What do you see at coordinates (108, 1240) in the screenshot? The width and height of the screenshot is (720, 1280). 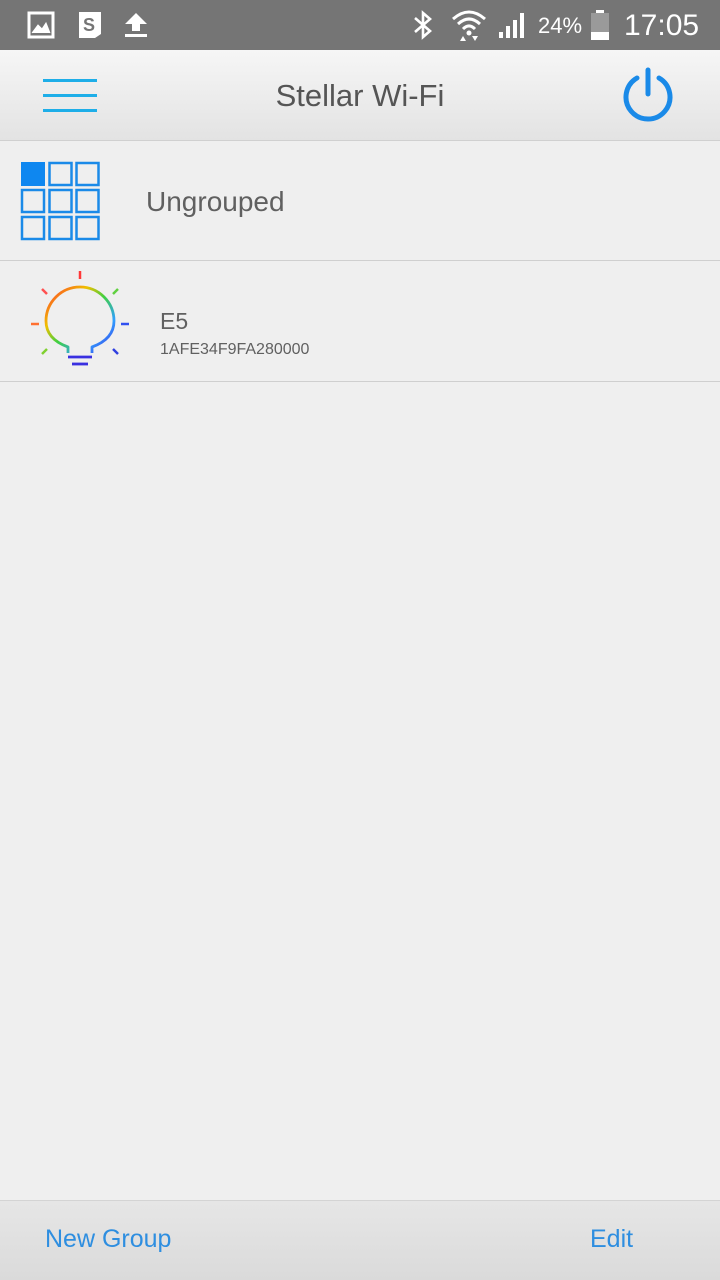 I see `new-group-button: New Group` at bounding box center [108, 1240].